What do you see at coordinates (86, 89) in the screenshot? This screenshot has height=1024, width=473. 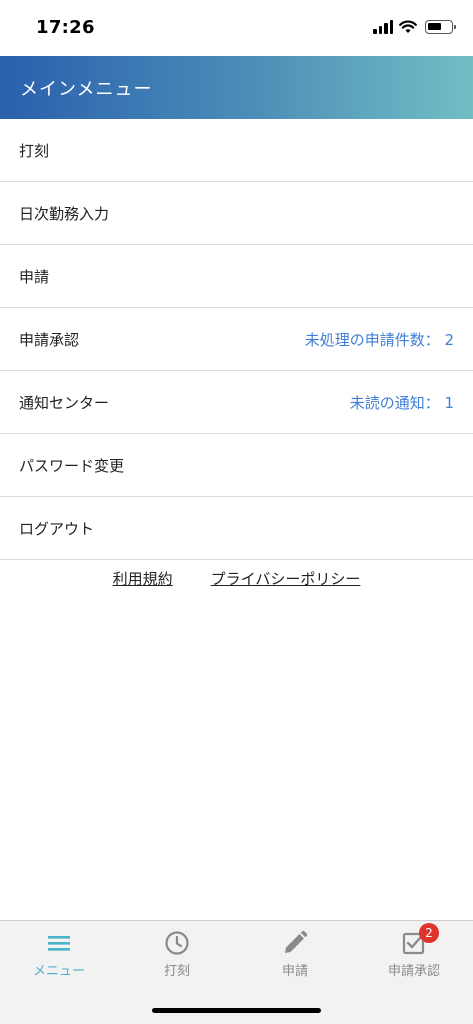 I see `page-title: メインメニュー` at bounding box center [86, 89].